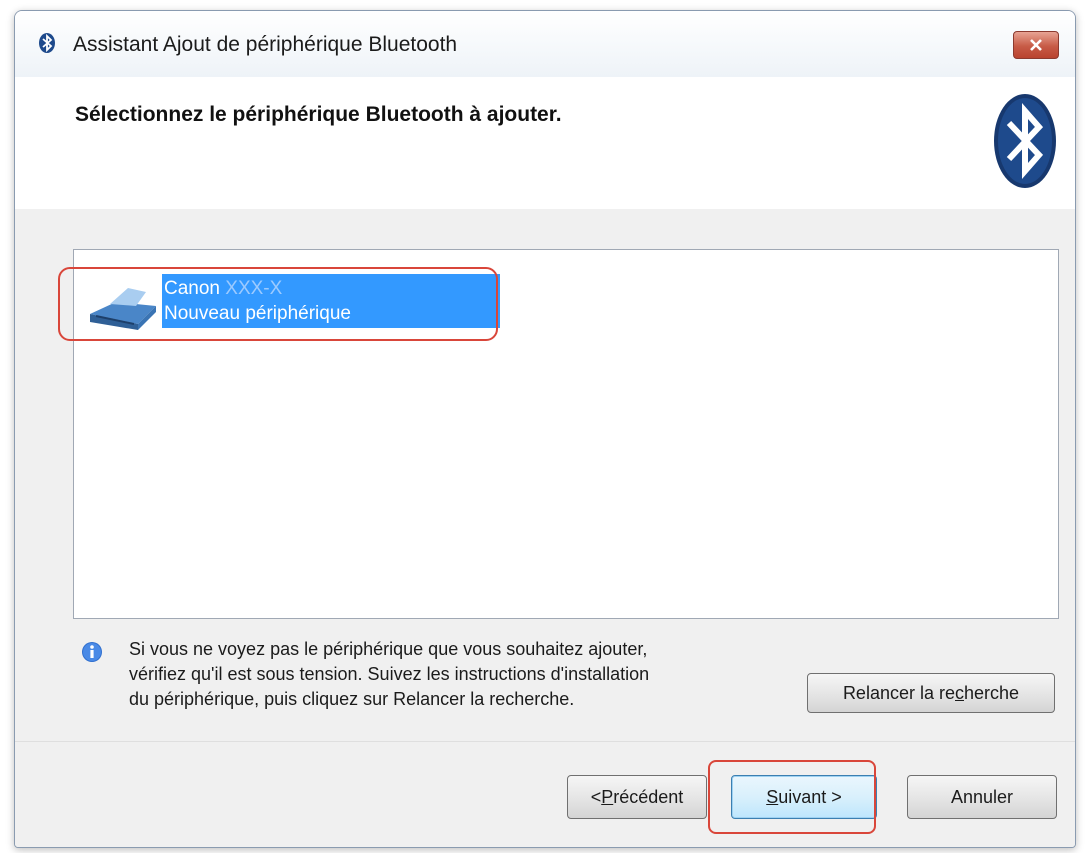 The width and height of the screenshot is (1088, 853). I want to click on next-annotation-outline, so click(792, 797).